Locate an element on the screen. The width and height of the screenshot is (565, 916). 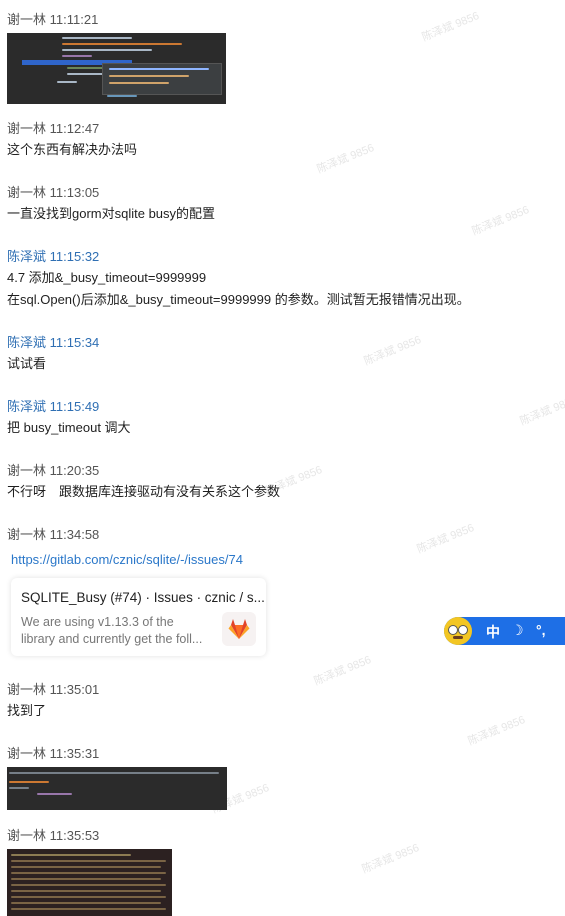
message-header: 谢一林 11:35:31 is located at coordinates (53, 754).